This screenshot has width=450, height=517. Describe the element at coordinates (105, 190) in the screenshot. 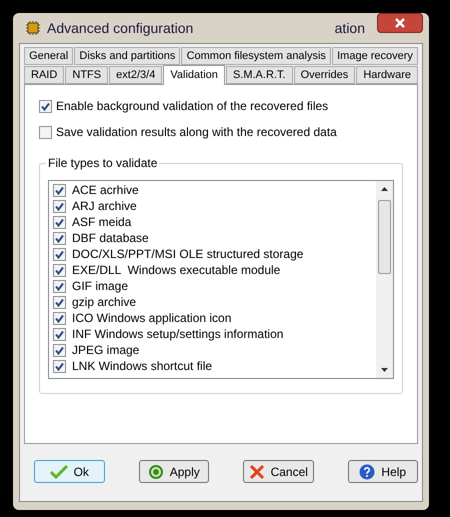

I see `file-type-label: ACE acrhive` at that location.